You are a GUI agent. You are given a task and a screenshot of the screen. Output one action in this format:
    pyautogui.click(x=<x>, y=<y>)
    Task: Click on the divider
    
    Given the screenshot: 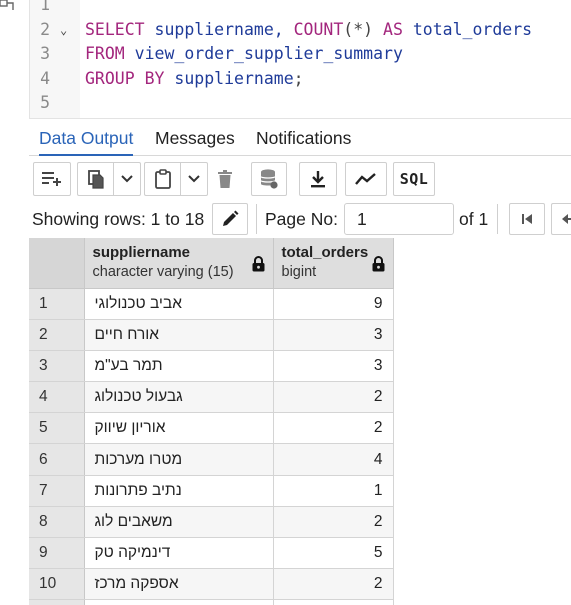 What is the action you would take?
    pyautogui.click(x=497, y=219)
    